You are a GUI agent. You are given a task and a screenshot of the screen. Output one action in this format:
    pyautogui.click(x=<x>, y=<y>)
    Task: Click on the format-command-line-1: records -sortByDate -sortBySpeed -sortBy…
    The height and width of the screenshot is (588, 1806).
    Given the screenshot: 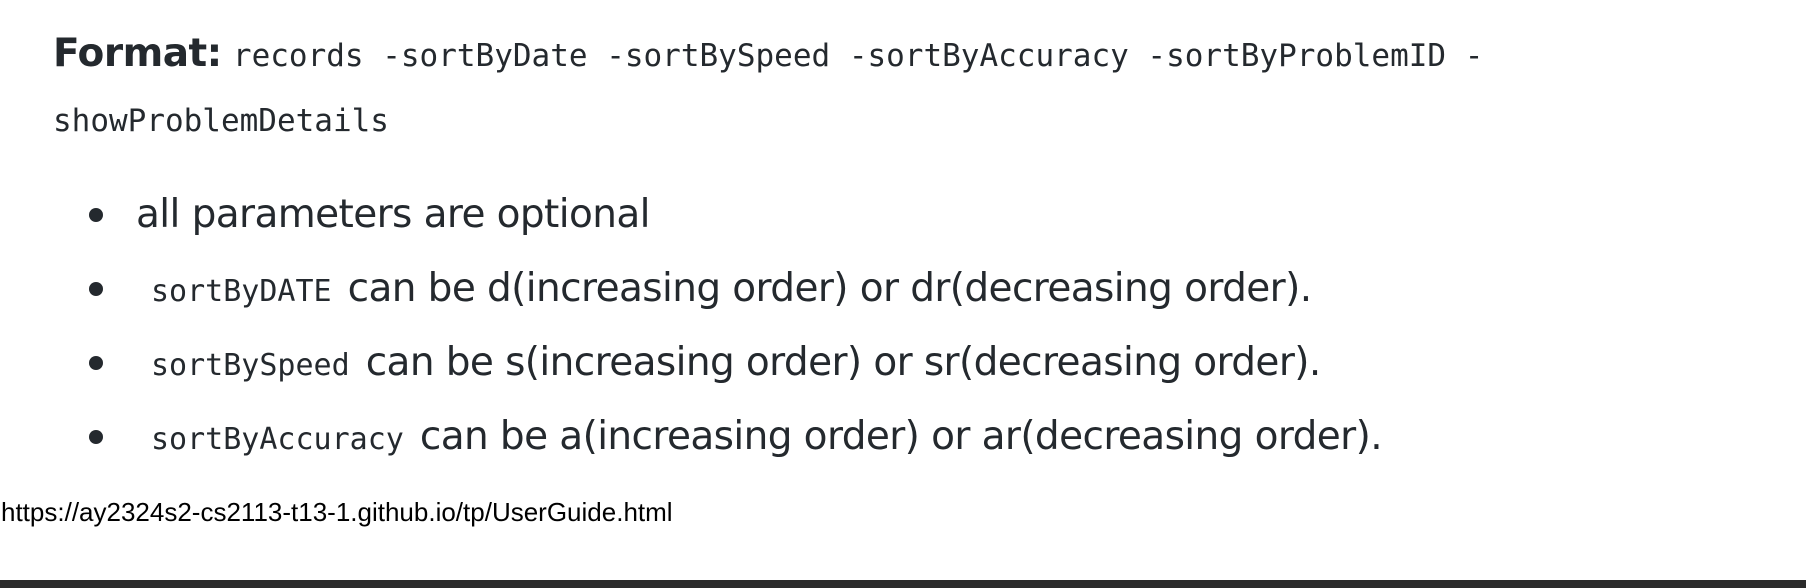 What is the action you would take?
    pyautogui.click(x=858, y=56)
    